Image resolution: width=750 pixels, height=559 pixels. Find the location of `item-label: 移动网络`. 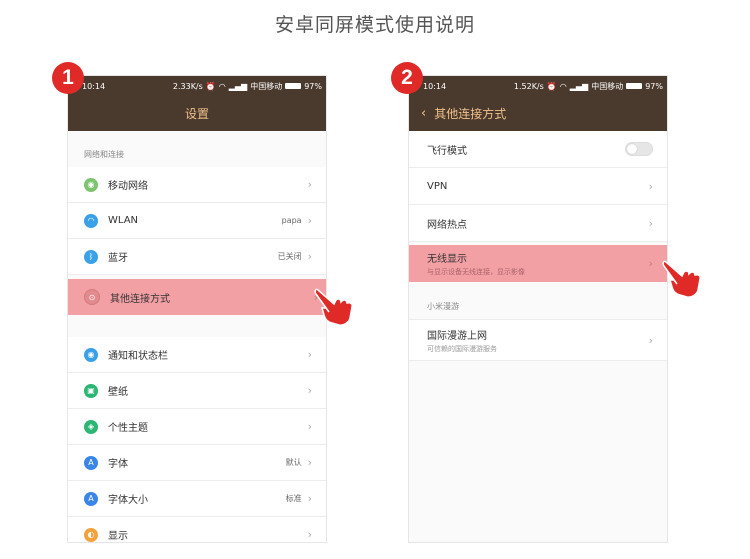

item-label: 移动网络 is located at coordinates (128, 186).